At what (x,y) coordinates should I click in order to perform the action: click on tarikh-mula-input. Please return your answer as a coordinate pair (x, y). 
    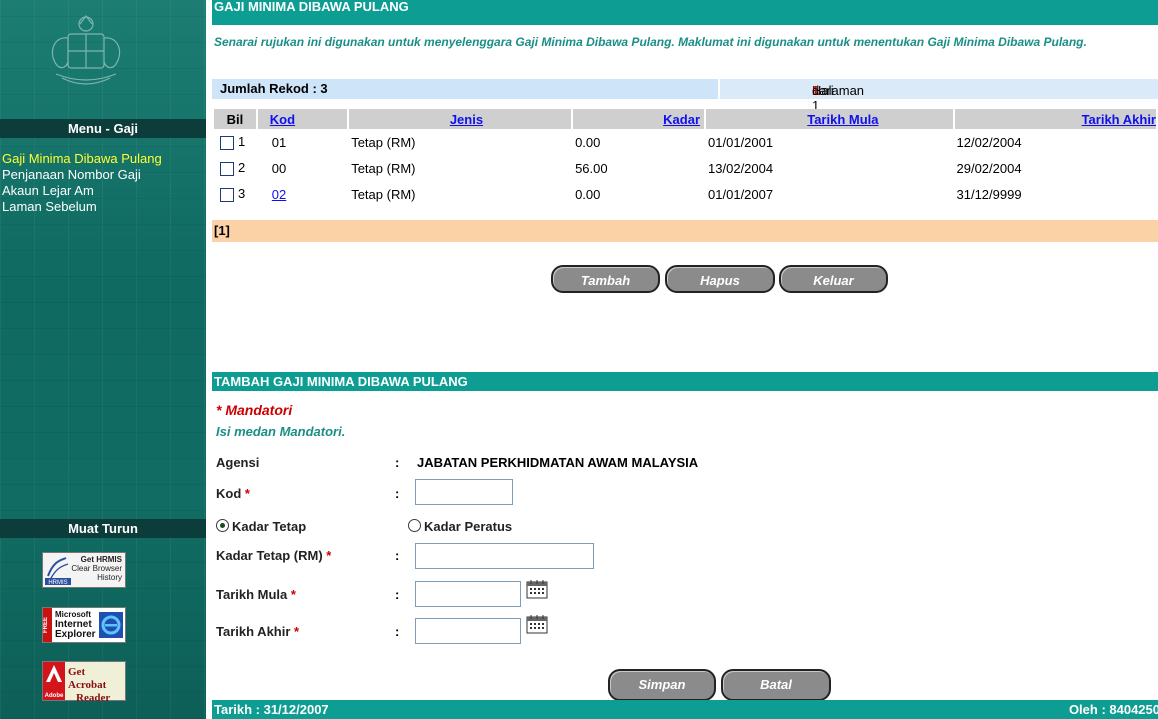
    Looking at the image, I should click on (468, 594).